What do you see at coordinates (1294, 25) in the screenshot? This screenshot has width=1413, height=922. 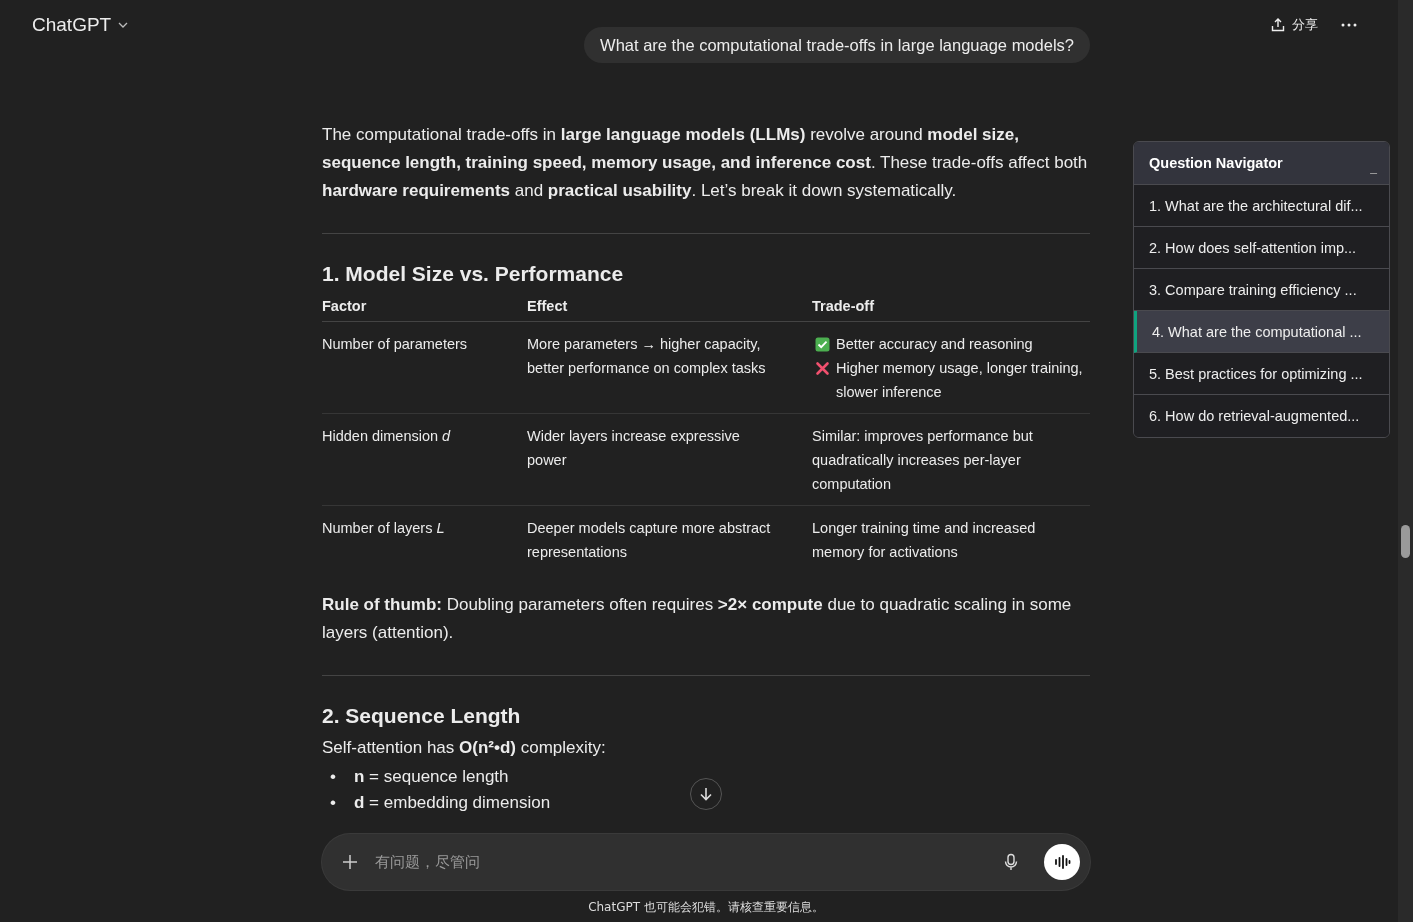 I see `share-button: 分享` at bounding box center [1294, 25].